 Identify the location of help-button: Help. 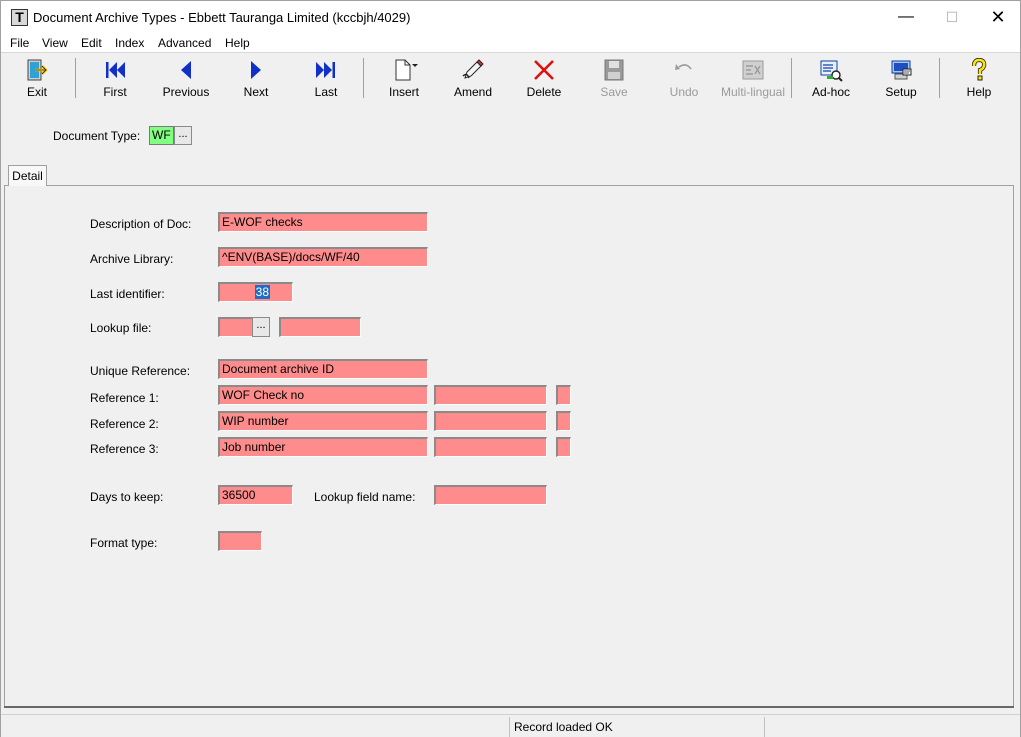
(979, 78).